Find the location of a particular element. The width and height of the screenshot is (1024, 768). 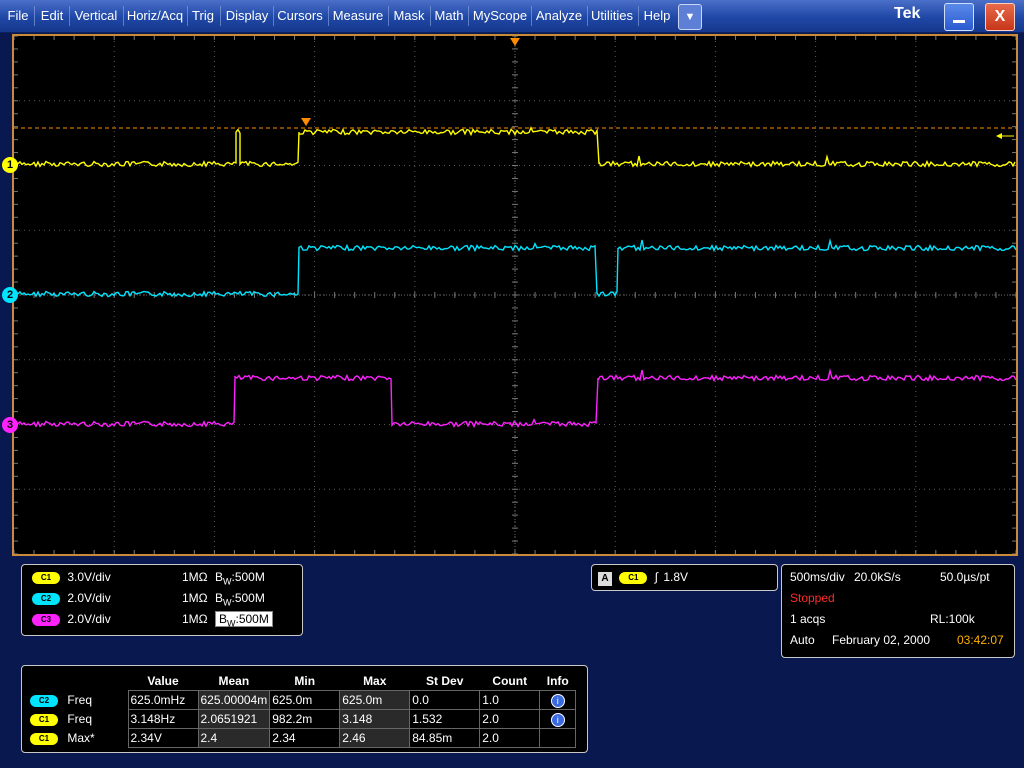

col-max: Max is located at coordinates (375, 681).